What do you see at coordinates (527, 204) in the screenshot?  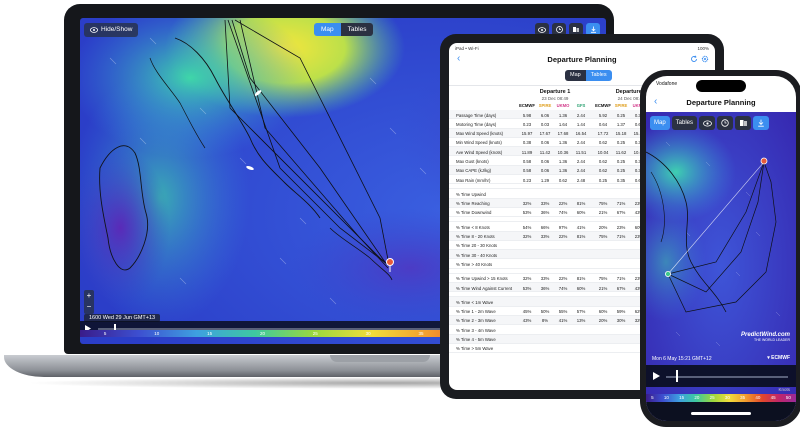 I see `table-cell: 32%` at bounding box center [527, 204].